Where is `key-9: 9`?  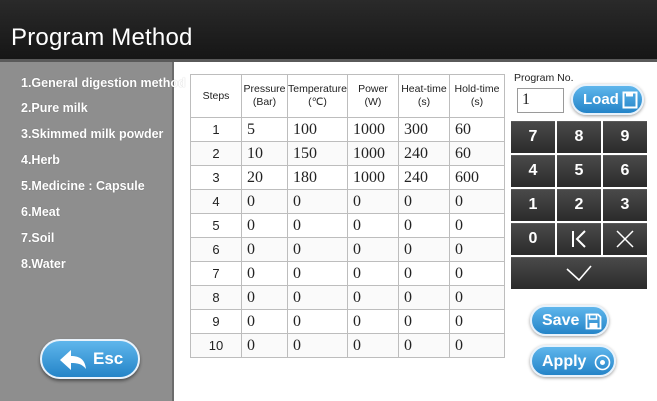 key-9: 9 is located at coordinates (625, 137).